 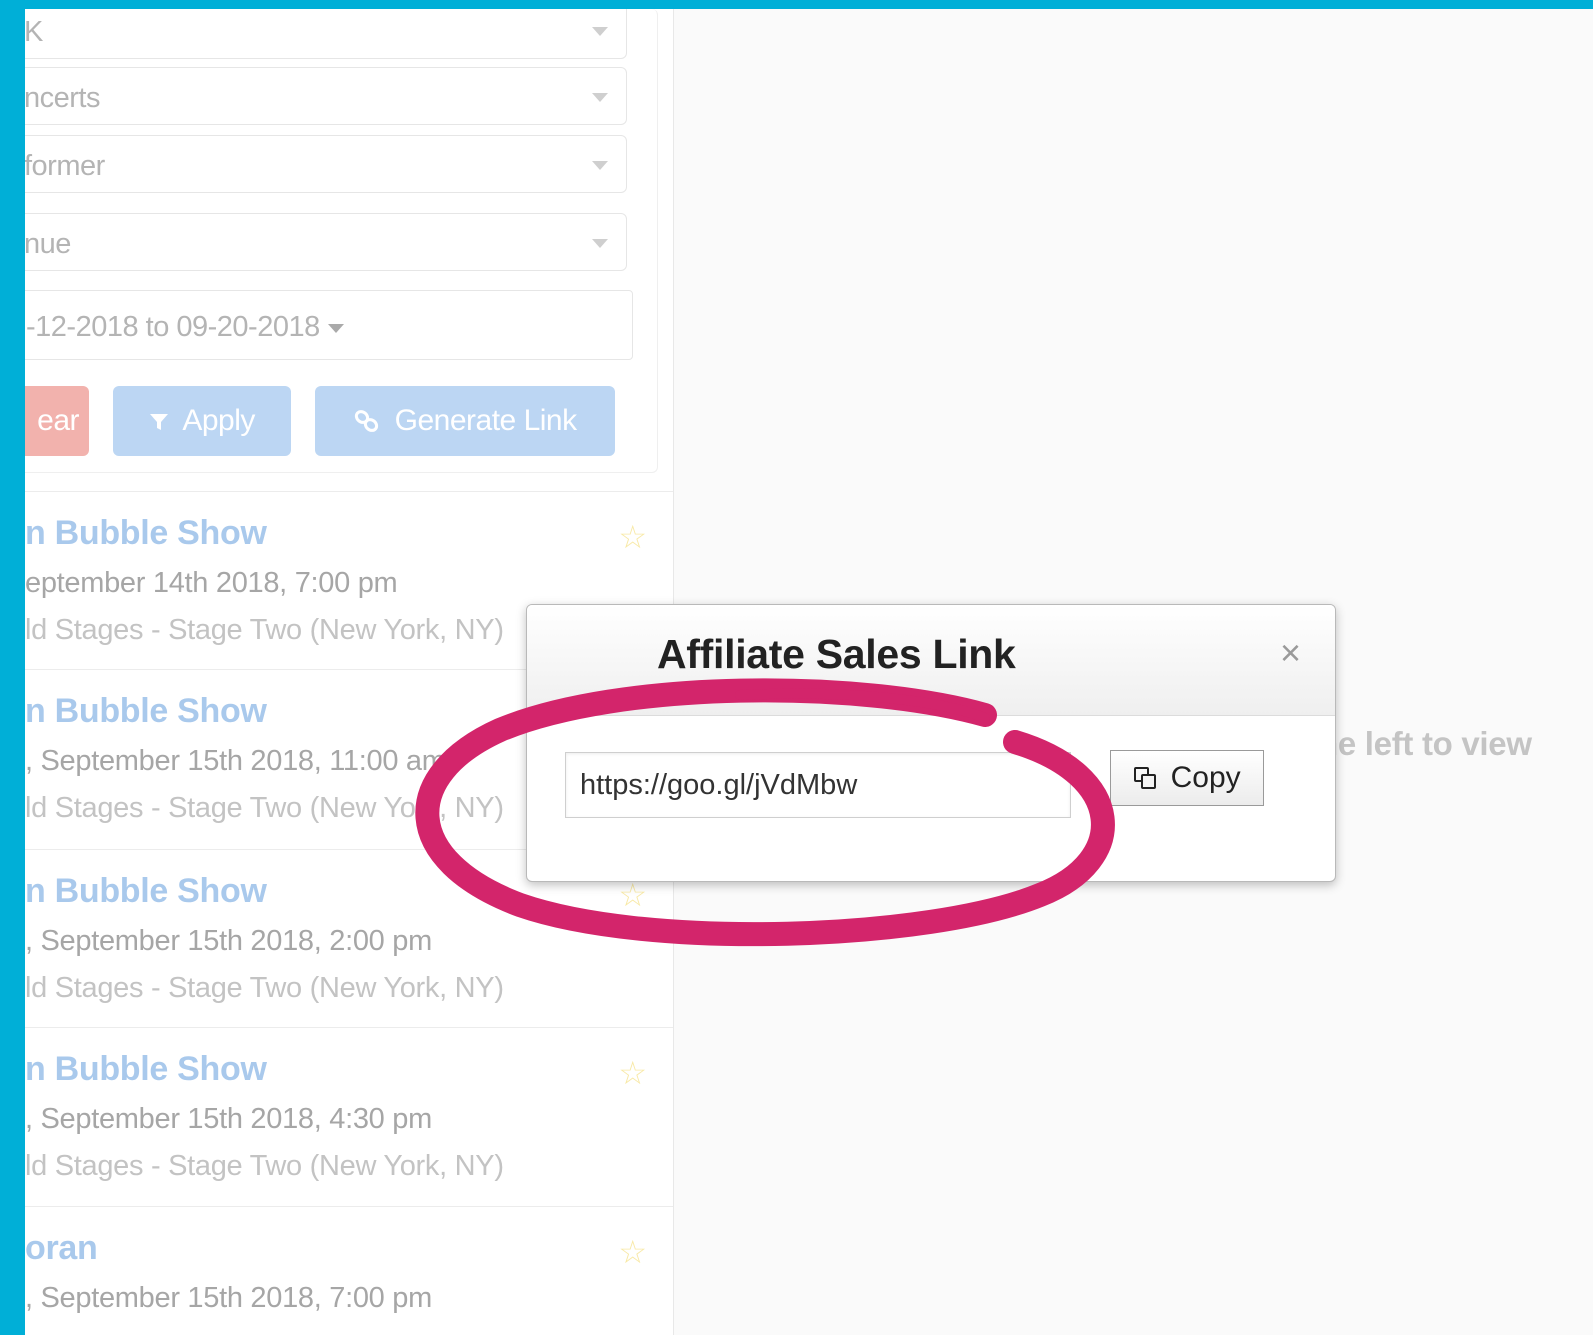 I want to click on close-icon: ×, so click(x=1290, y=653).